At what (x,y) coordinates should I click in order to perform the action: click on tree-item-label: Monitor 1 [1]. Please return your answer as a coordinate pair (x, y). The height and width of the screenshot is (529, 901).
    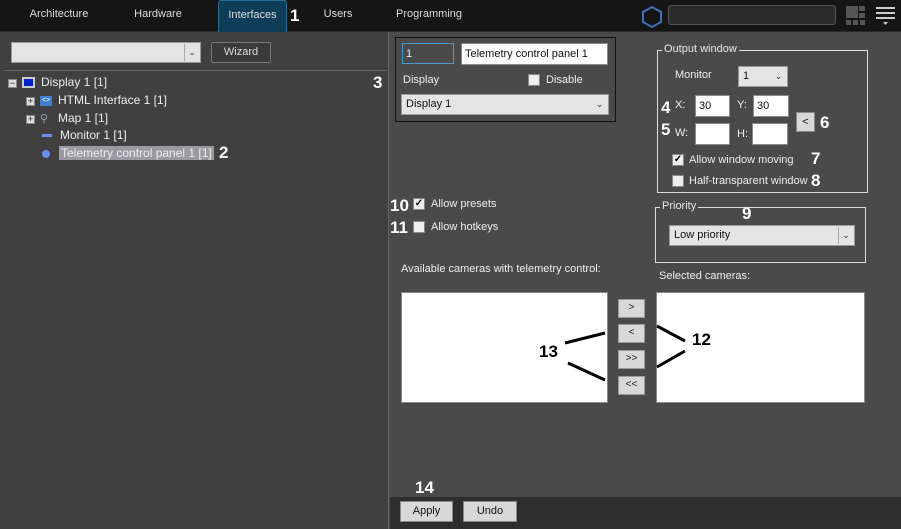
    Looking at the image, I should click on (93, 135).